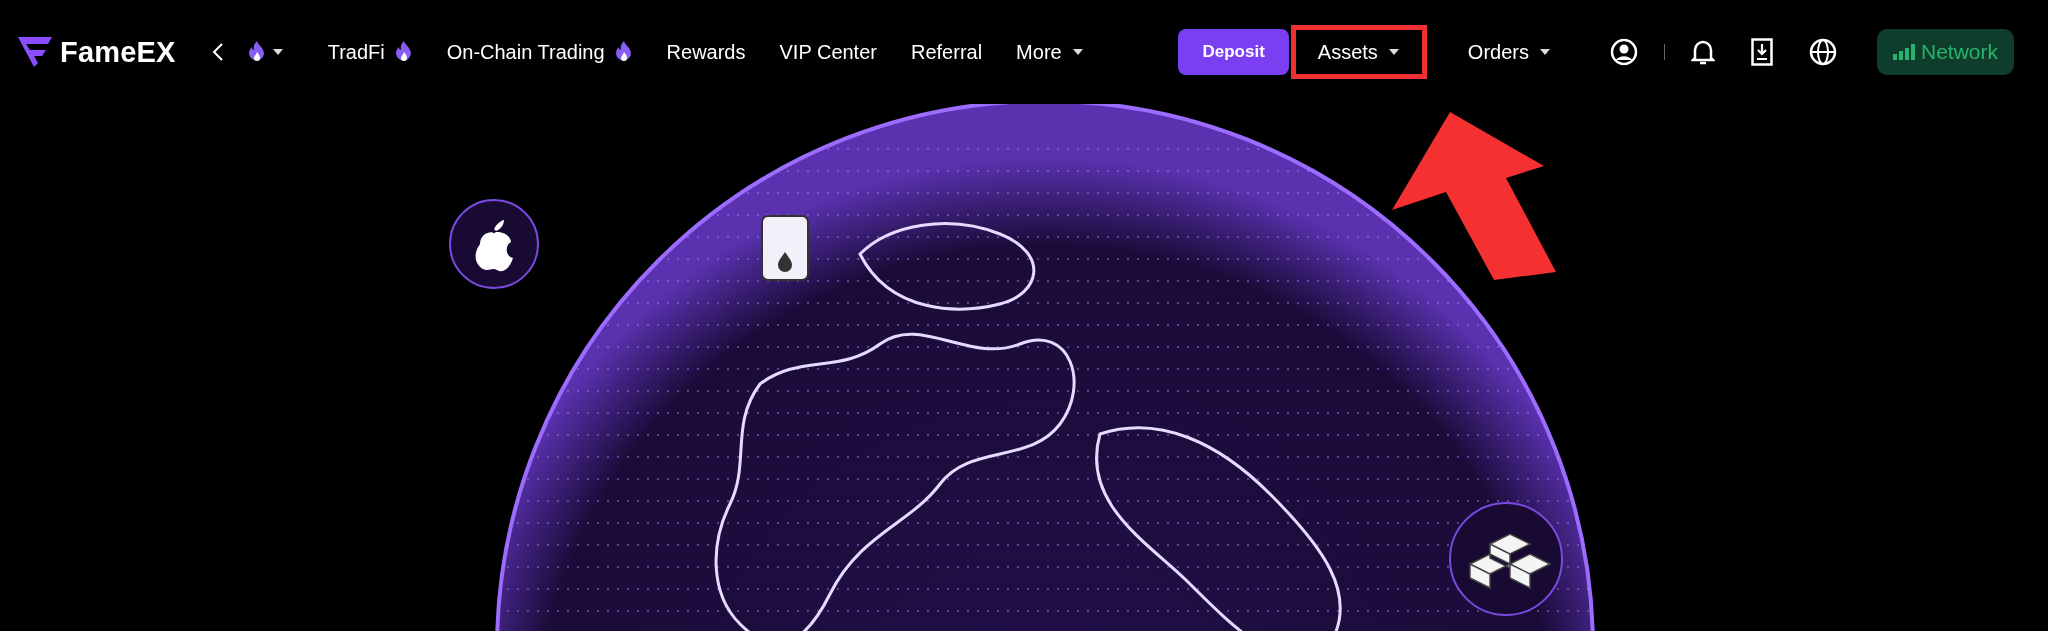 The height and width of the screenshot is (631, 2048). What do you see at coordinates (1903, 52) in the screenshot?
I see `signal-icon` at bounding box center [1903, 52].